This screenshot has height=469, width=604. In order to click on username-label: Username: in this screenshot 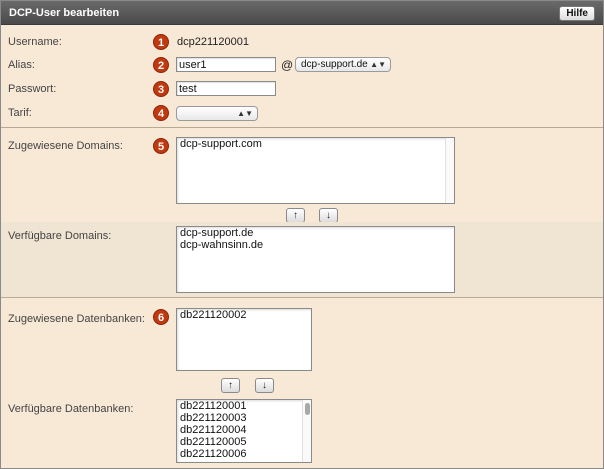, I will do `click(35, 42)`.